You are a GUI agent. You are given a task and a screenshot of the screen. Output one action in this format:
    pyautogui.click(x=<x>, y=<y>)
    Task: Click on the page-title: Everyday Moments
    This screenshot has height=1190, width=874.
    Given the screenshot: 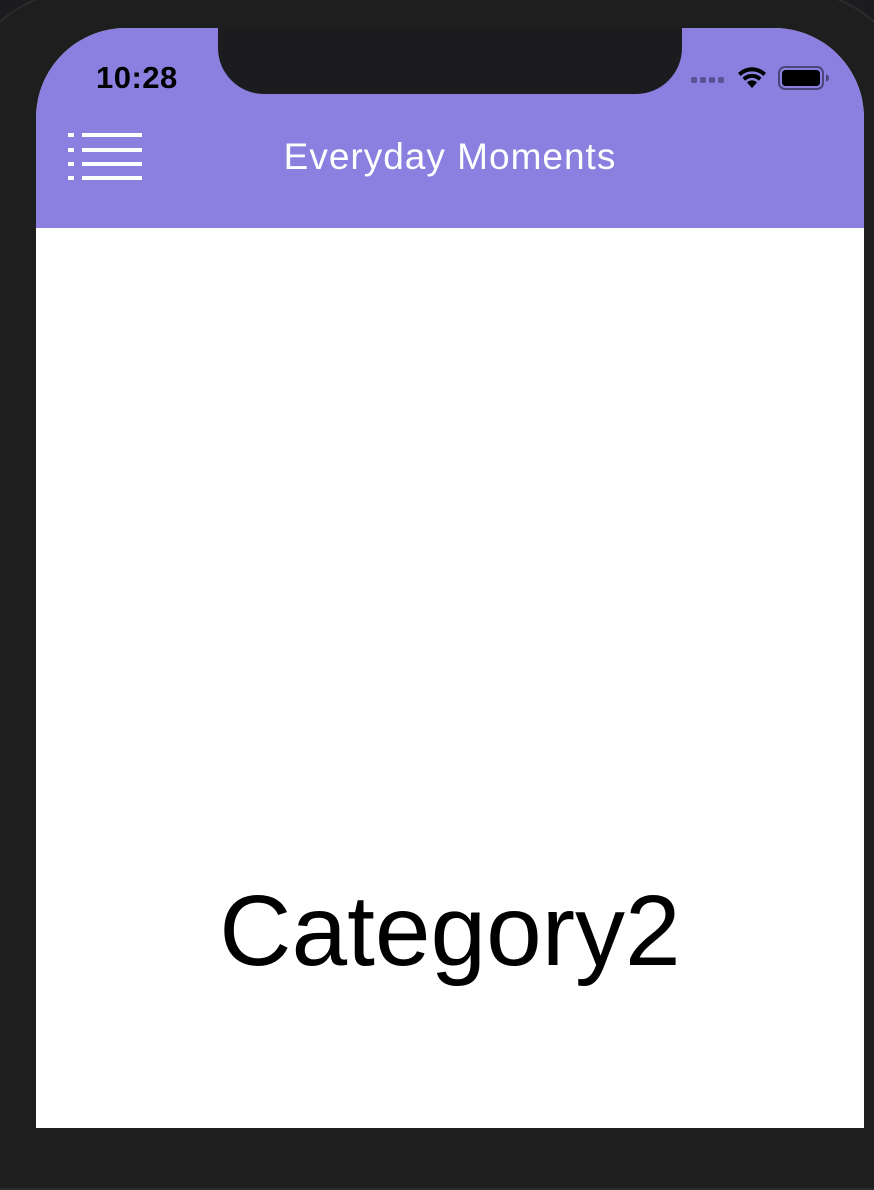 What is the action you would take?
    pyautogui.click(x=450, y=156)
    